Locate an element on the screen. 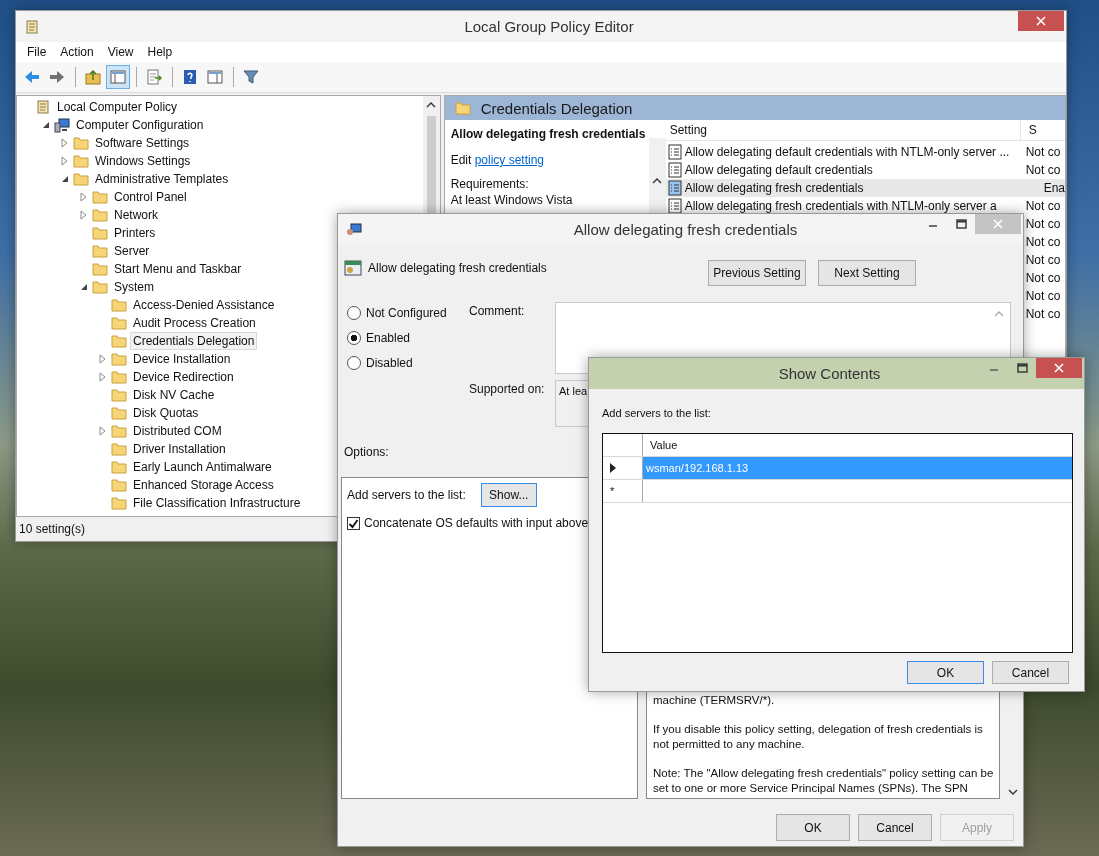 The width and height of the screenshot is (1099, 856). checkbox is located at coordinates (353, 523).